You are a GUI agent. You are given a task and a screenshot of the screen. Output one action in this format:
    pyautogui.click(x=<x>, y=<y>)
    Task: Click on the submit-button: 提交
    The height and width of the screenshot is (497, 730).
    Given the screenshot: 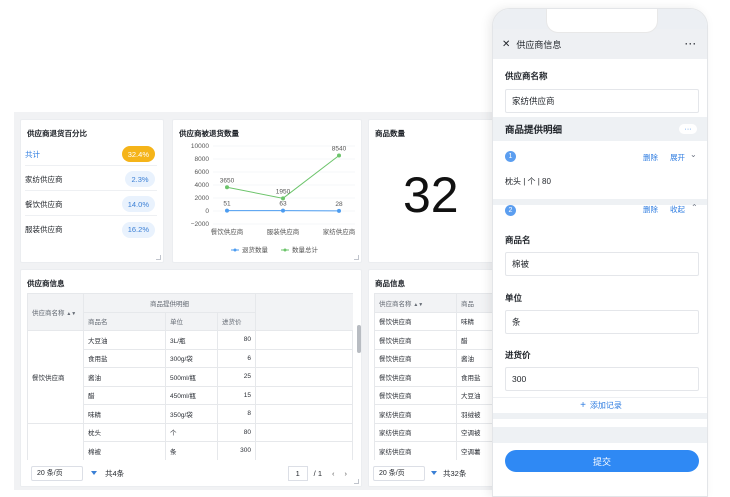 What is the action you would take?
    pyautogui.click(x=602, y=461)
    